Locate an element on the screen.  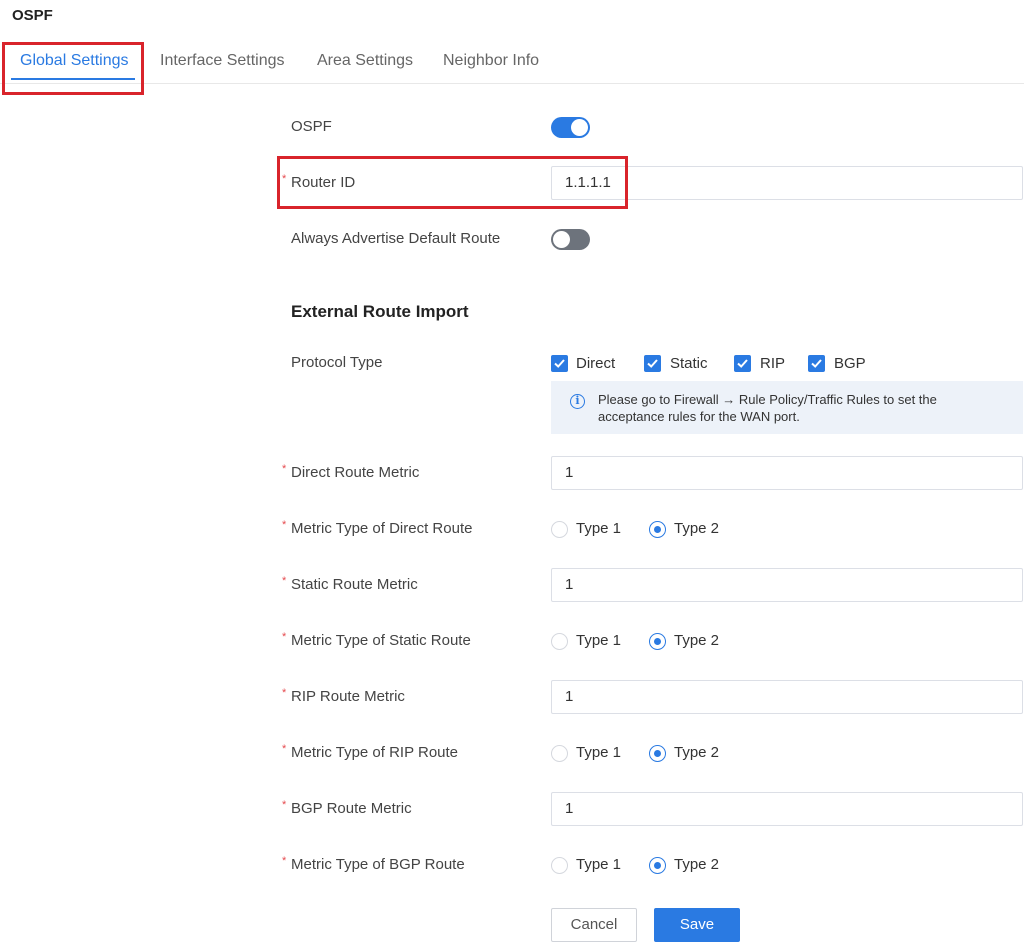
metric-type-direct-label: Metric Type of Direct Route is located at coordinates (382, 528).